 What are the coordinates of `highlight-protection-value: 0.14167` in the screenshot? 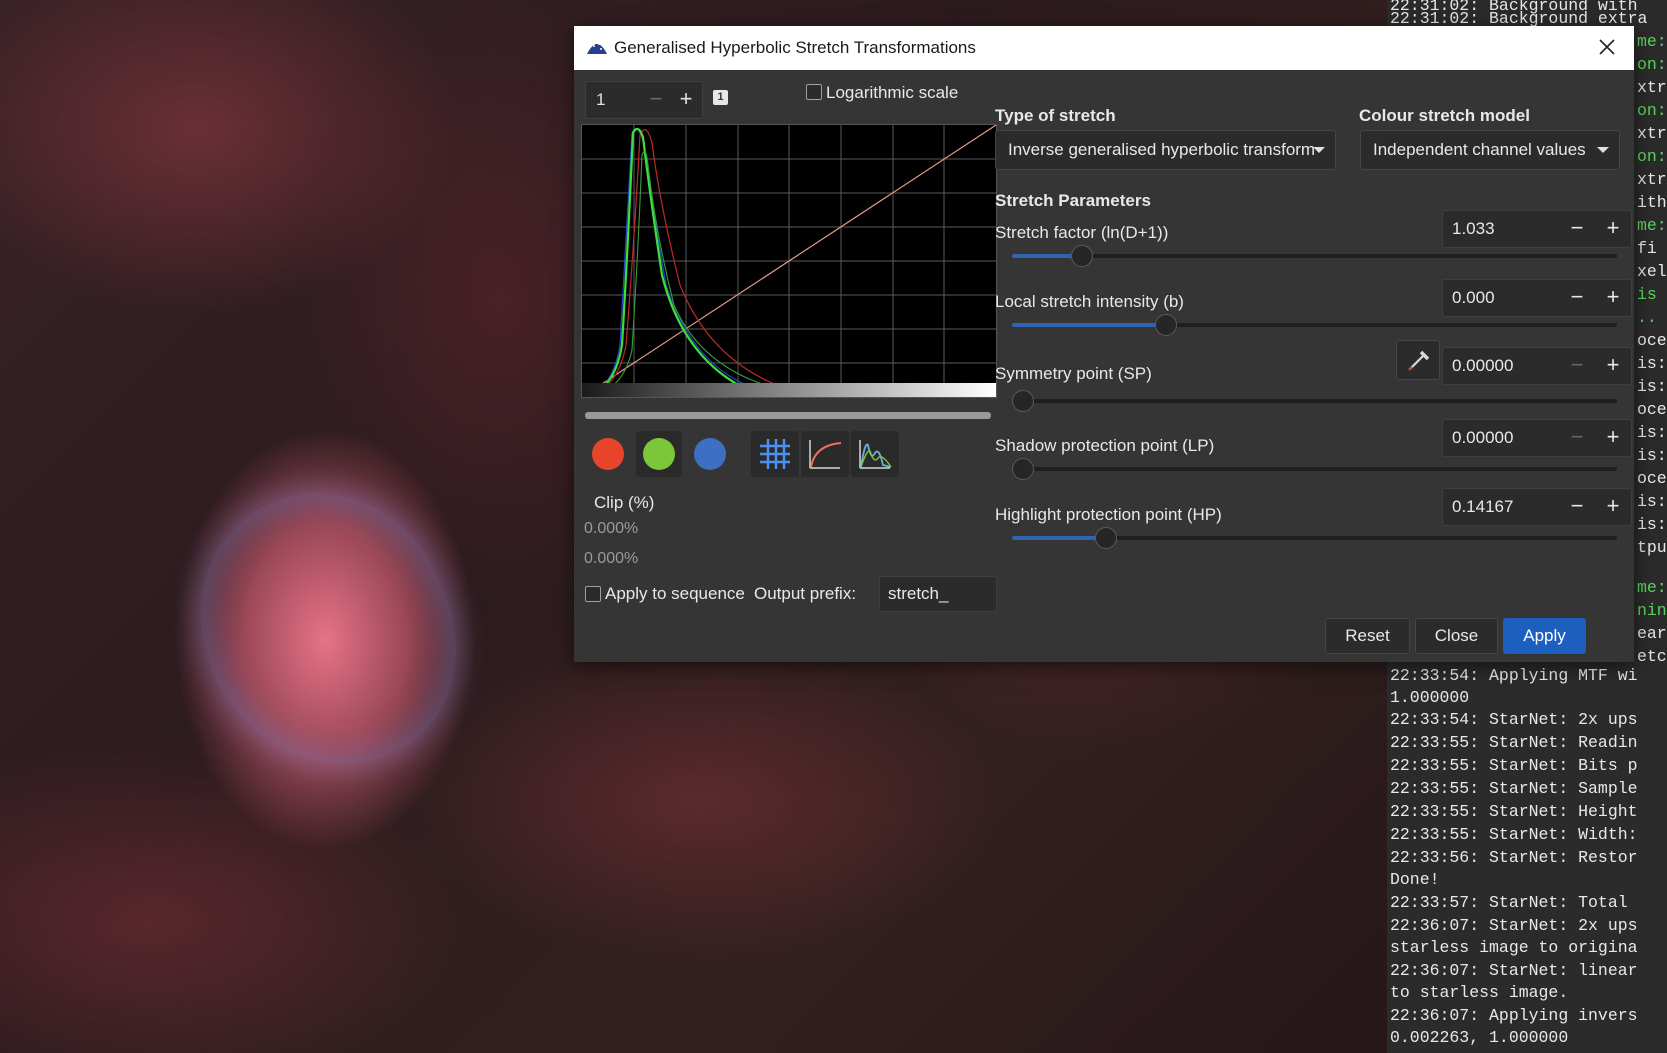 It's located at (1483, 506).